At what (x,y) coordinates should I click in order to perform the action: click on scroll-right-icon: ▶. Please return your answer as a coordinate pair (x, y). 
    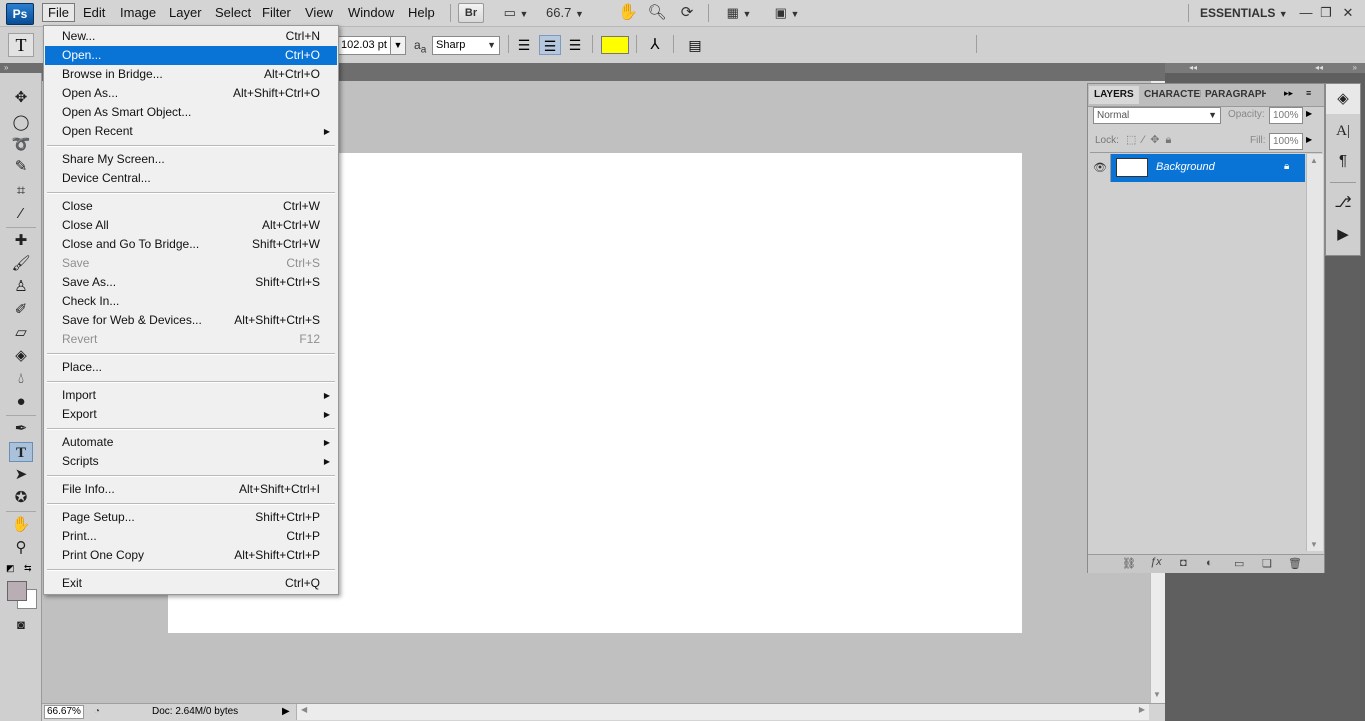
    Looking at the image, I should click on (1142, 709).